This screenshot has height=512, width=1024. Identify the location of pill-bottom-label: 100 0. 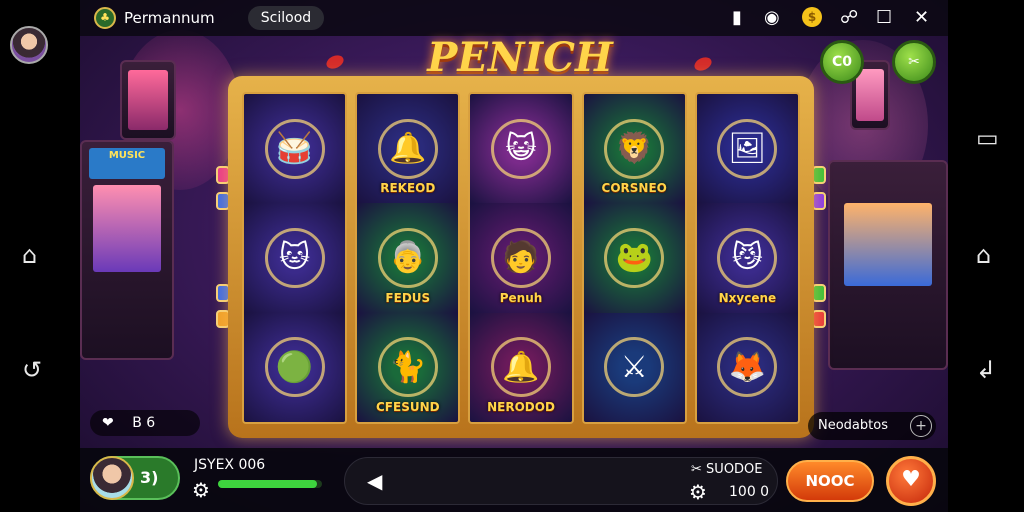
(749, 492).